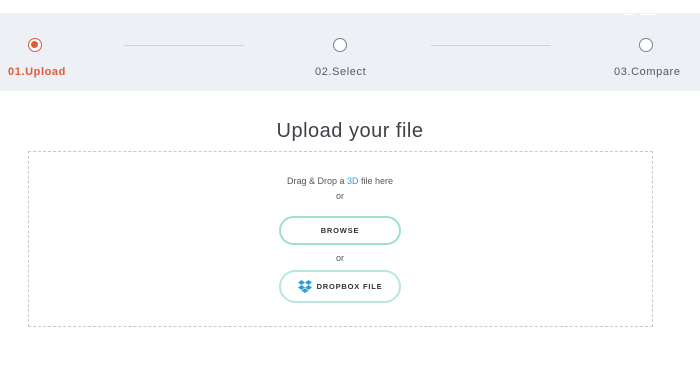 This screenshot has height=365, width=700. What do you see at coordinates (647, 72) in the screenshot?
I see `step-compare-label: 03.Compare` at bounding box center [647, 72].